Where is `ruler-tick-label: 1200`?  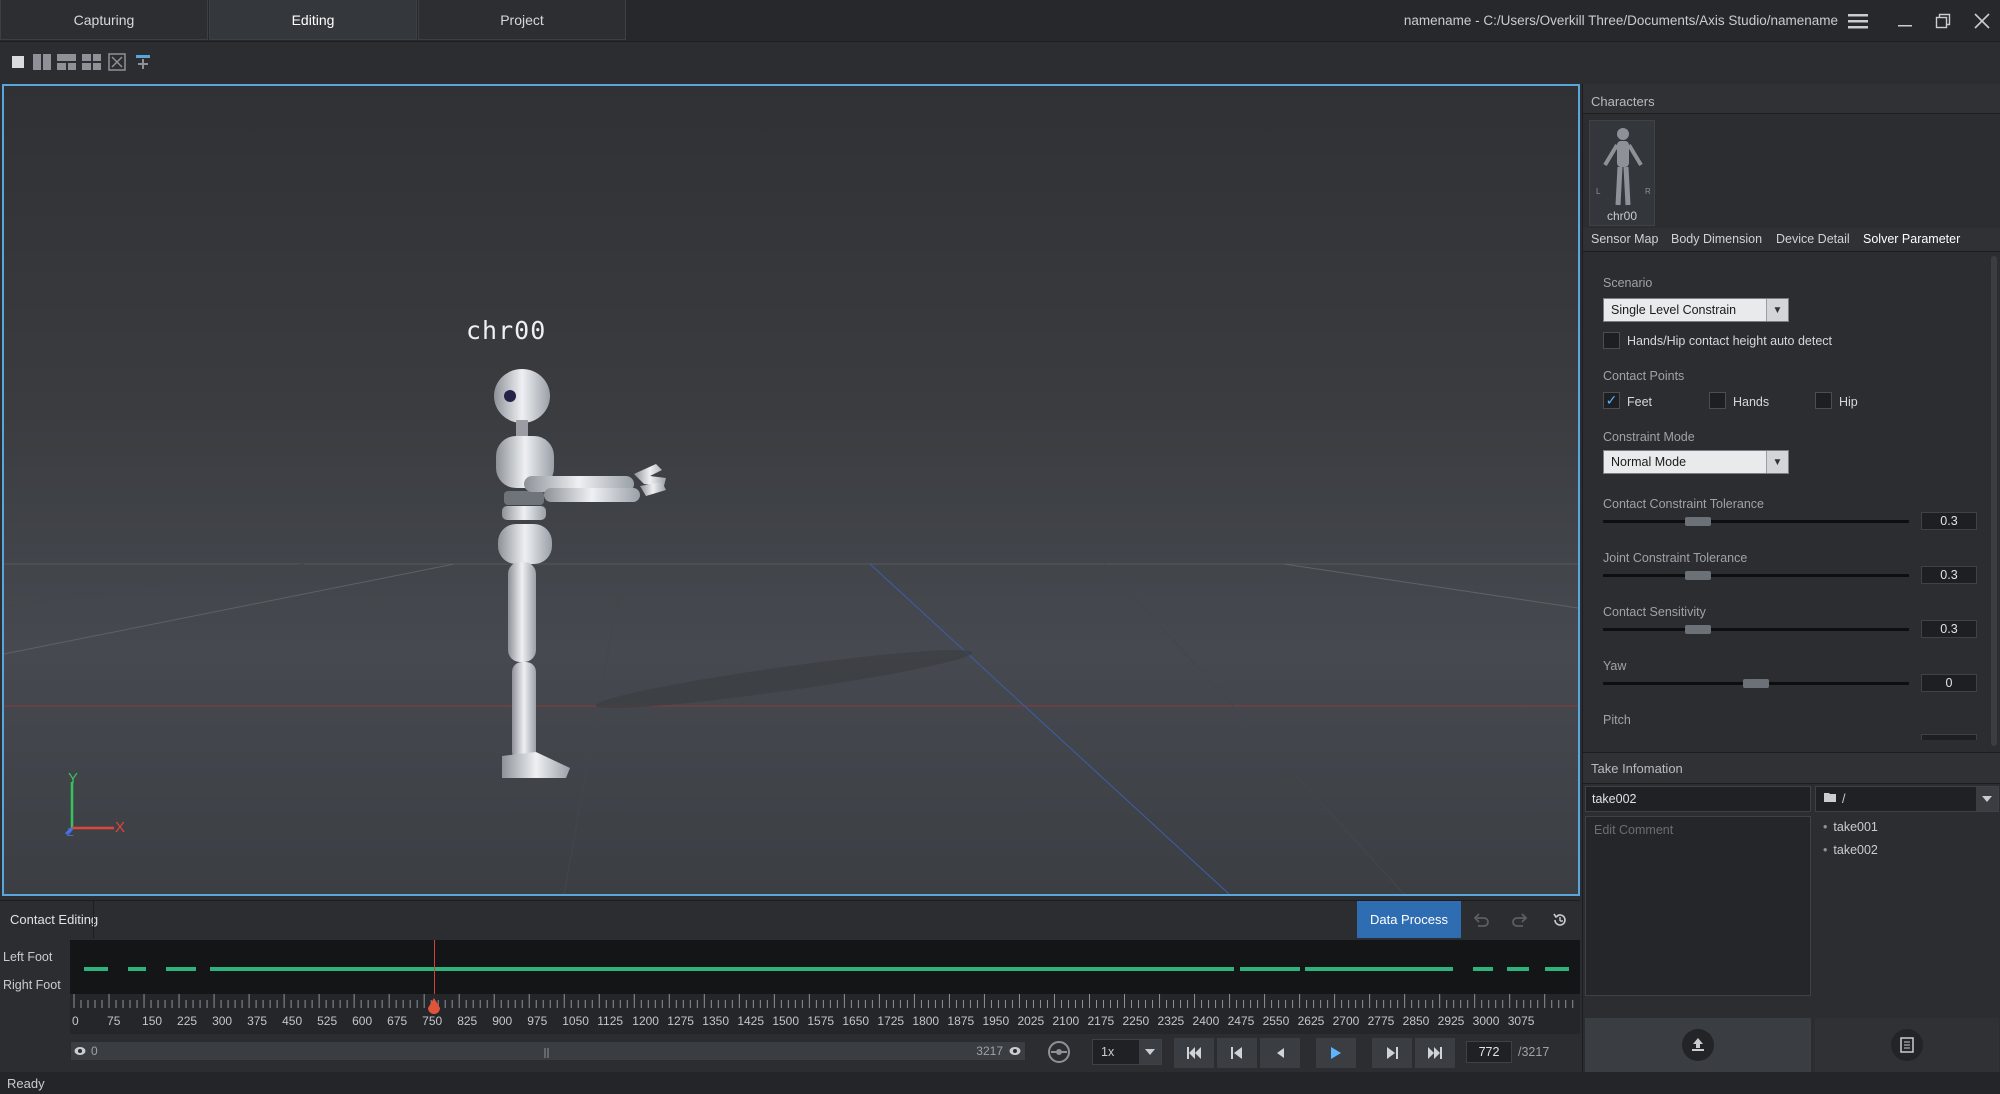
ruler-tick-label: 1200 is located at coordinates (645, 1021).